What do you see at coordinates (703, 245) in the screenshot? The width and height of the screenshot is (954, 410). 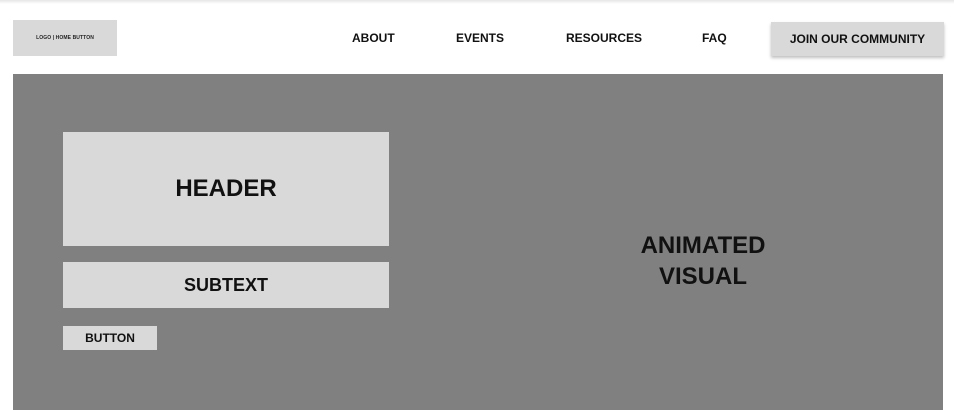 I see `animated-visual-line-1: ANIMATED` at bounding box center [703, 245].